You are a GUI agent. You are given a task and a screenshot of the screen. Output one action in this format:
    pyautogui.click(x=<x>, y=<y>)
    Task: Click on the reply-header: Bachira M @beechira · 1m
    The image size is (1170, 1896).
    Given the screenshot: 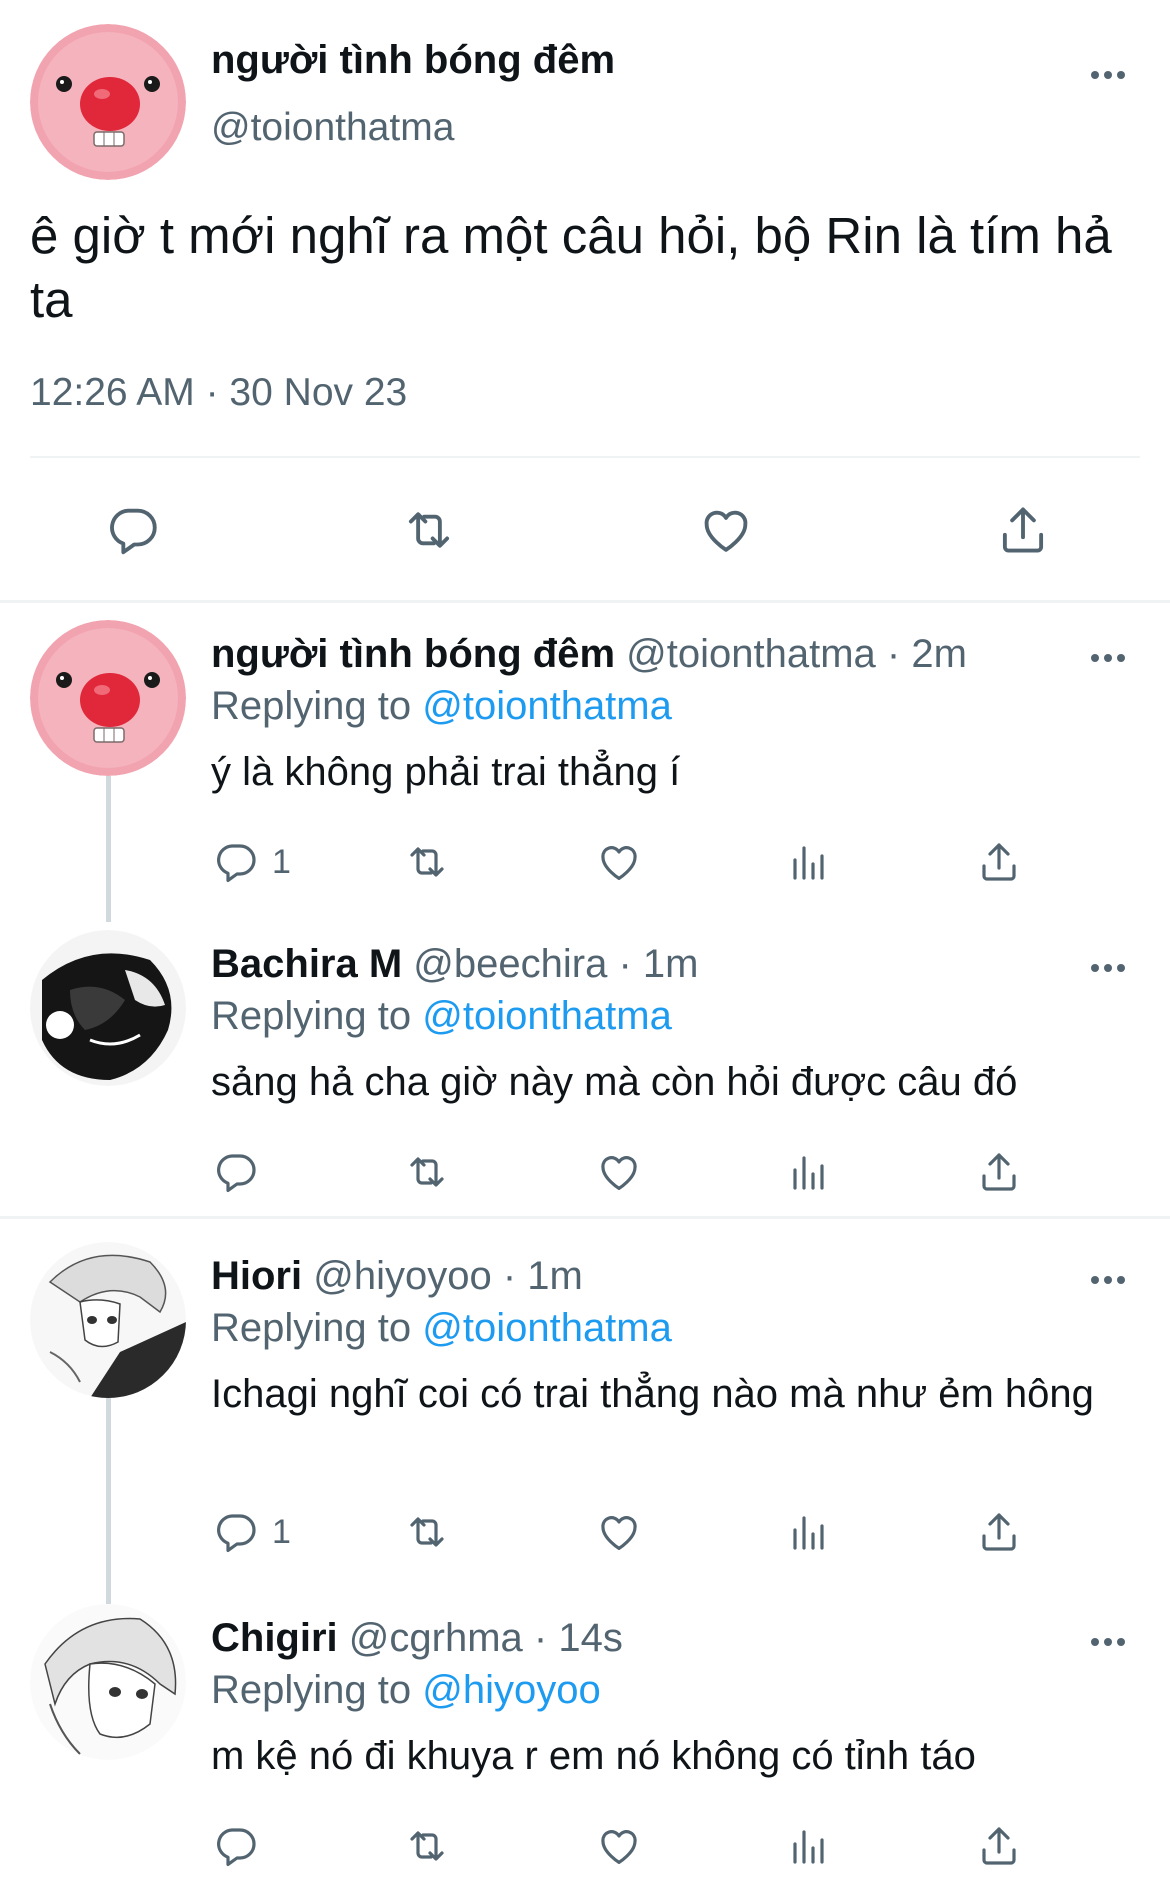 What is the action you would take?
    pyautogui.click(x=454, y=964)
    